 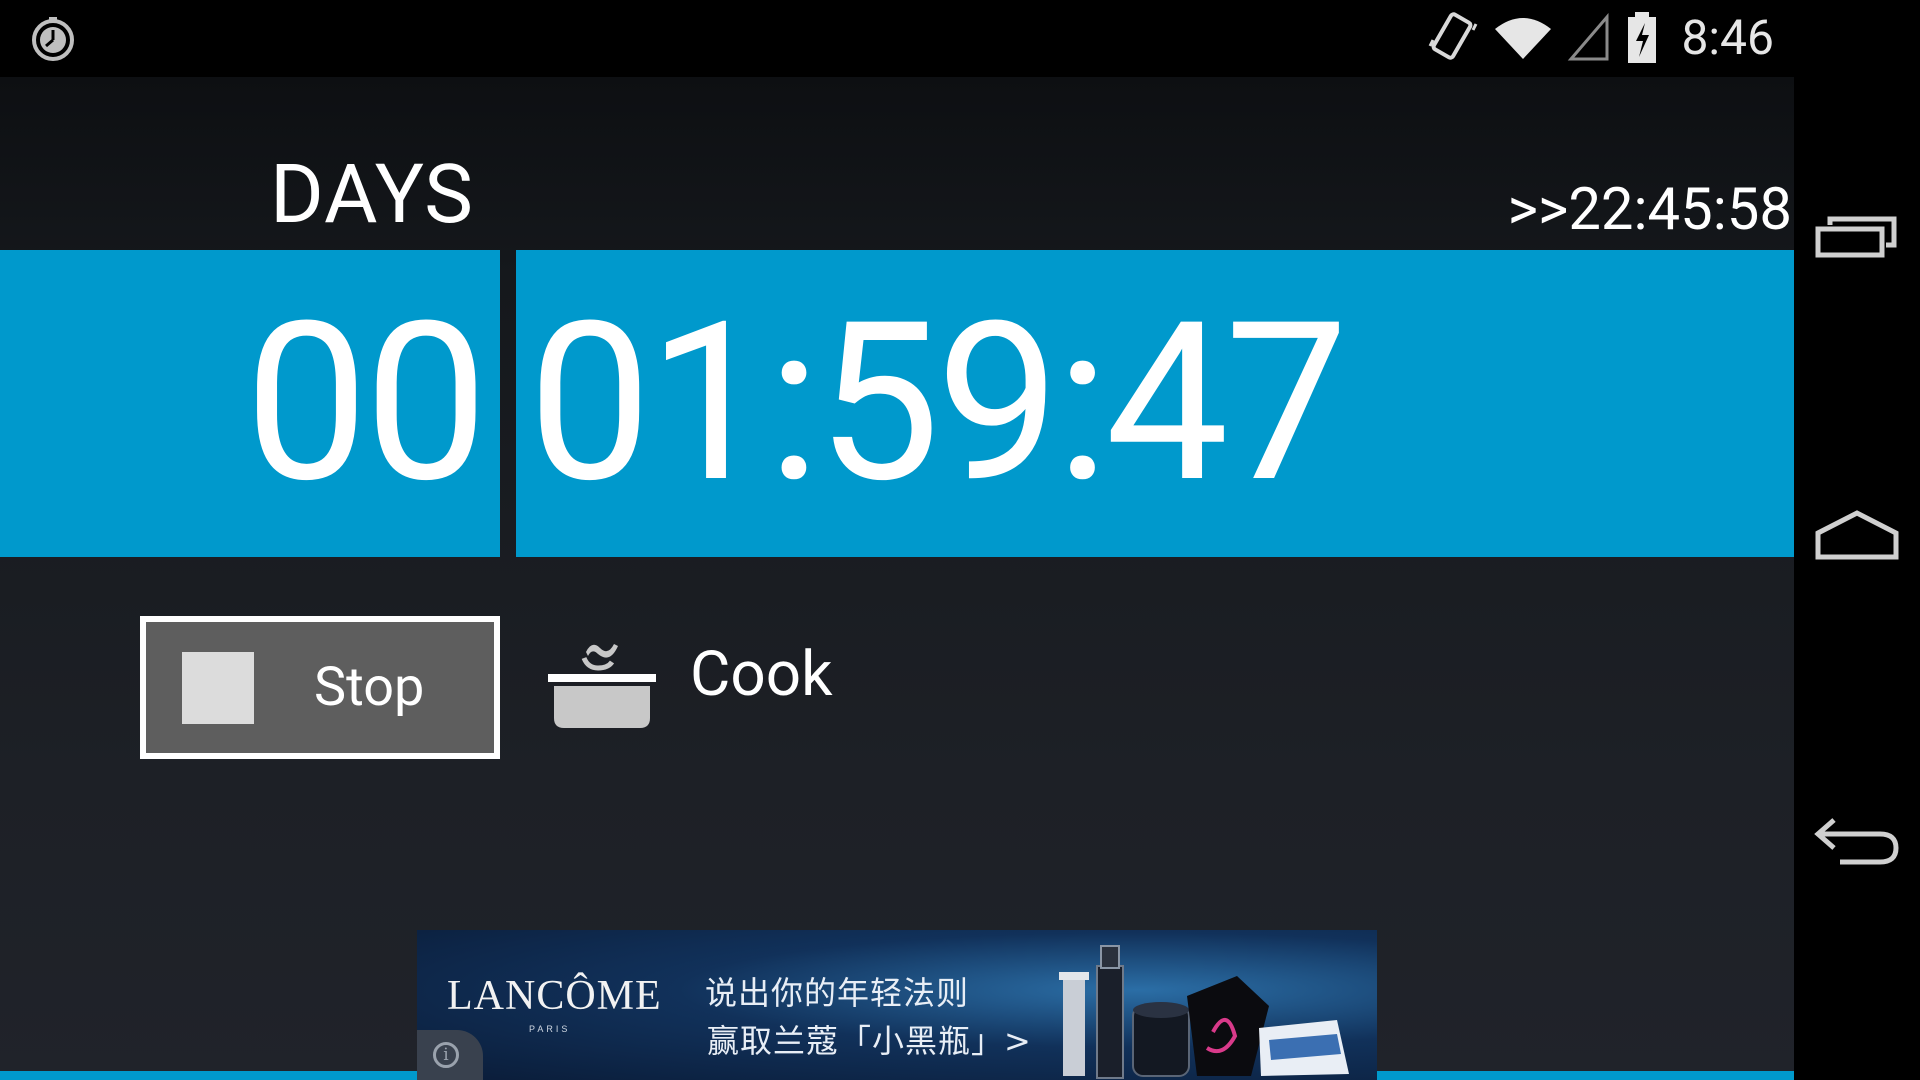 What do you see at coordinates (938, 403) in the screenshot?
I see `countdown-value: 01:59:47` at bounding box center [938, 403].